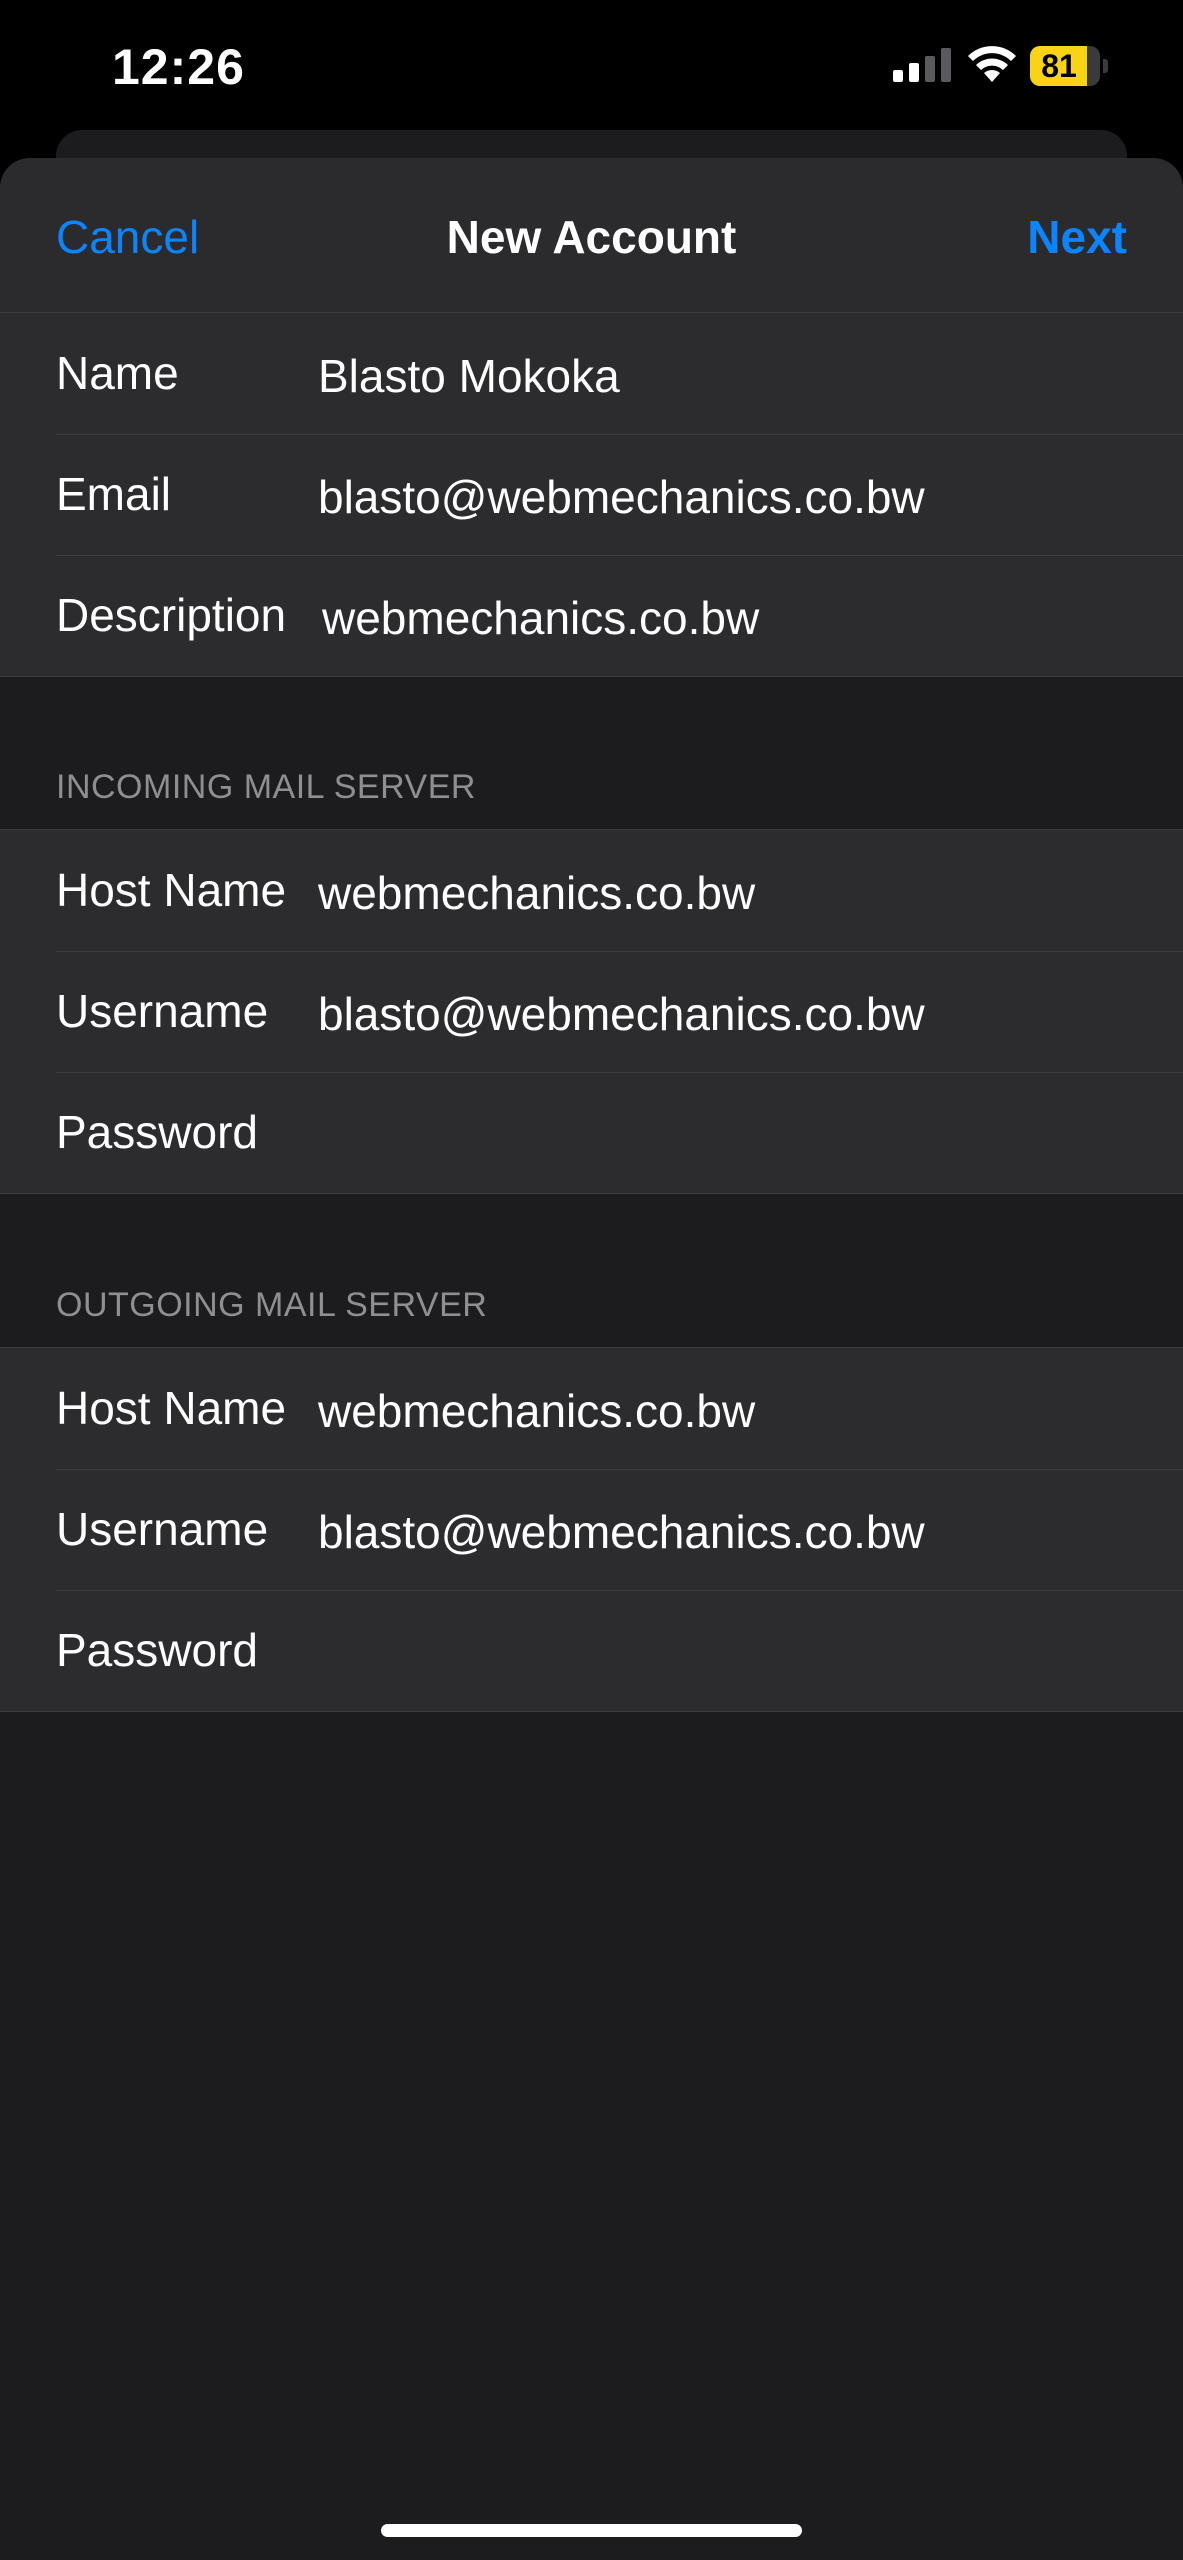 The image size is (1183, 2560). I want to click on name-label: Name, so click(117, 373).